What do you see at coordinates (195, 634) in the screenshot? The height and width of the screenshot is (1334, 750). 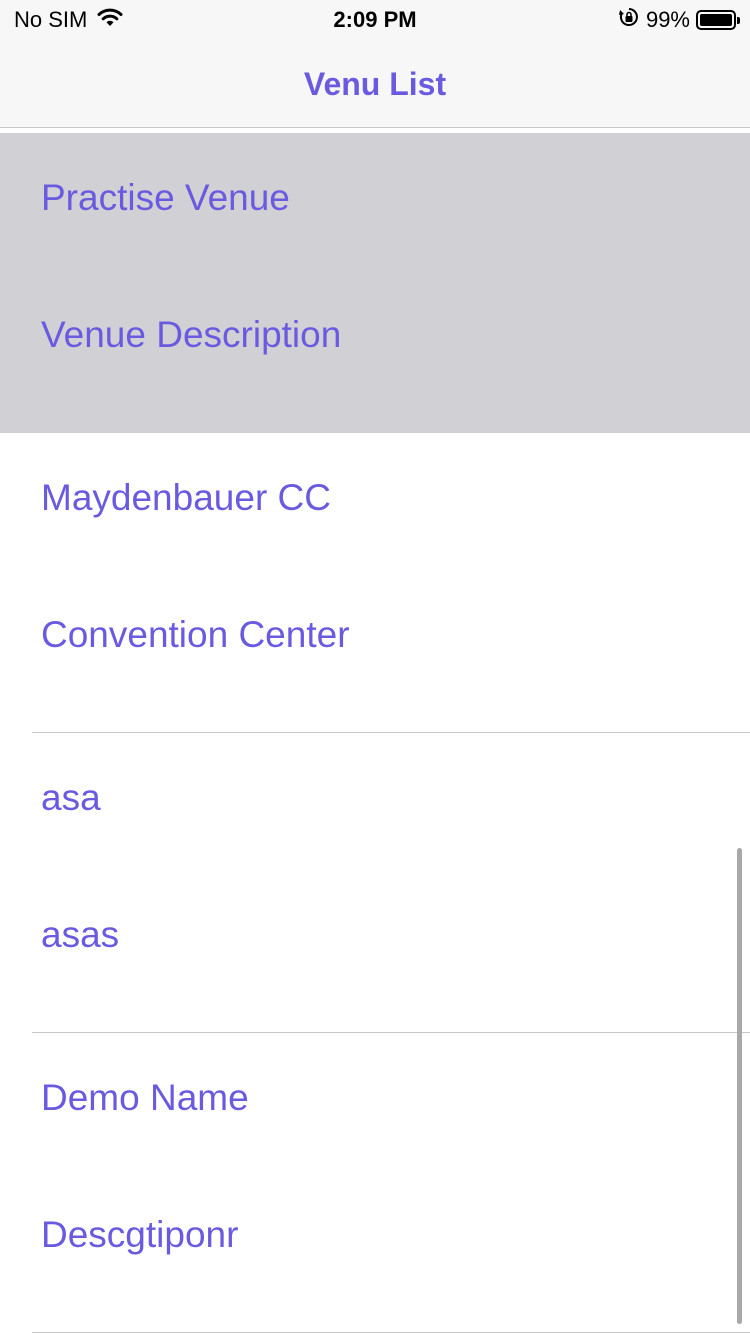 I see `venue-description: Convention Center` at bounding box center [195, 634].